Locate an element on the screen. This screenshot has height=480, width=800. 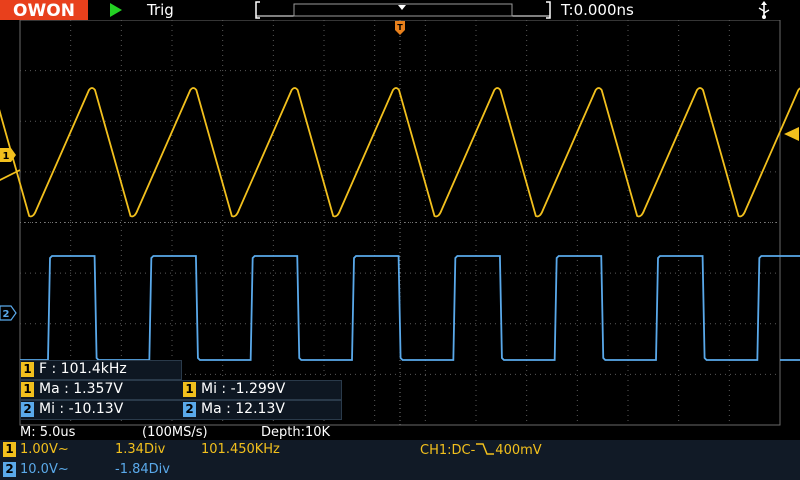
measure-ch2-min: 2 Mi : -10.13V is located at coordinates (72, 409).